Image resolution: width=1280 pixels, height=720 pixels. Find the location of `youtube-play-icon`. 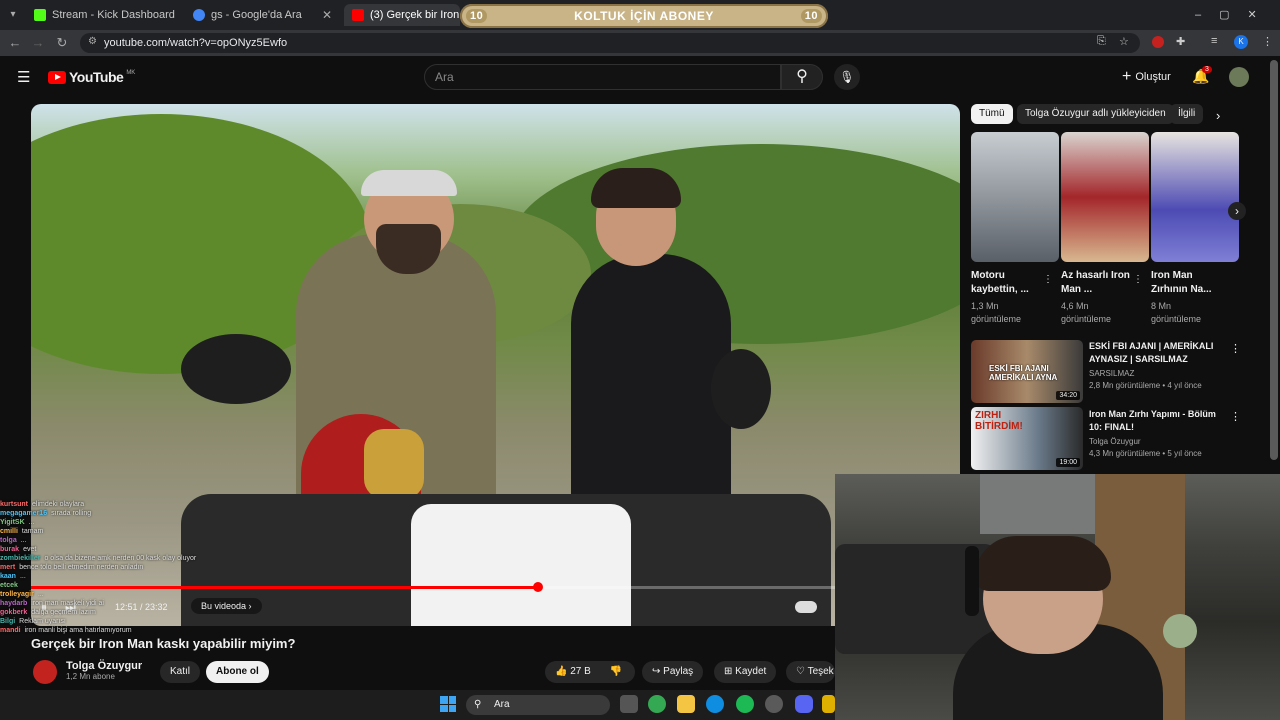

youtube-play-icon is located at coordinates (57, 77).